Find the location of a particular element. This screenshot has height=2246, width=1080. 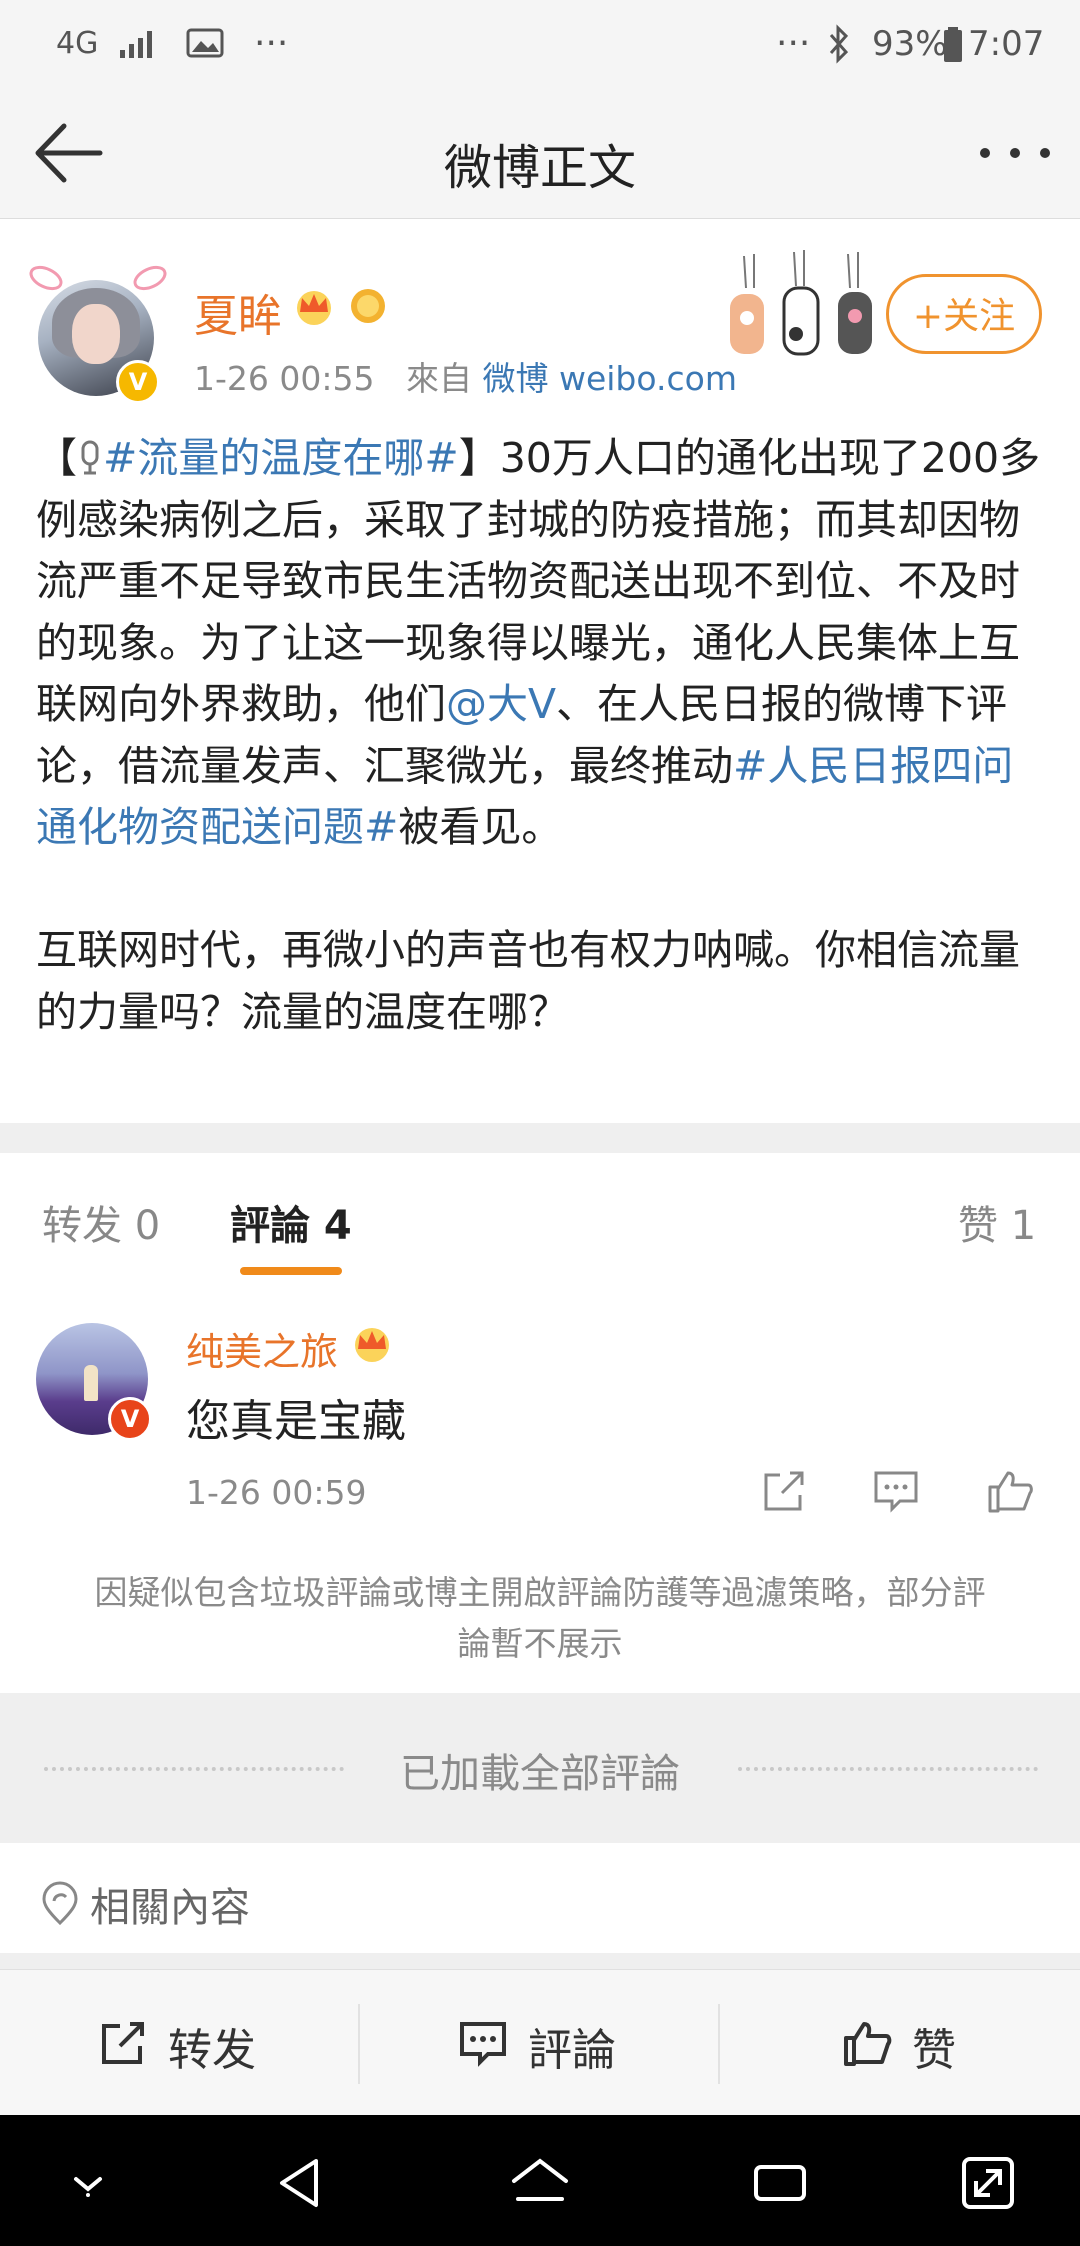

navigation-bar: 微博正文 is located at coordinates (540, 153).